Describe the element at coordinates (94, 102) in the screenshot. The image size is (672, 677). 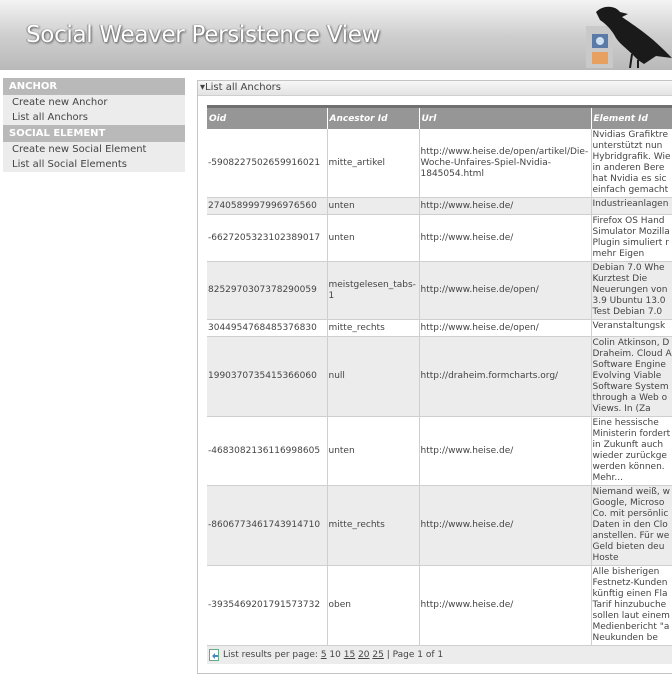
I see `create-new-anchor-link: Create new Anchor` at that location.